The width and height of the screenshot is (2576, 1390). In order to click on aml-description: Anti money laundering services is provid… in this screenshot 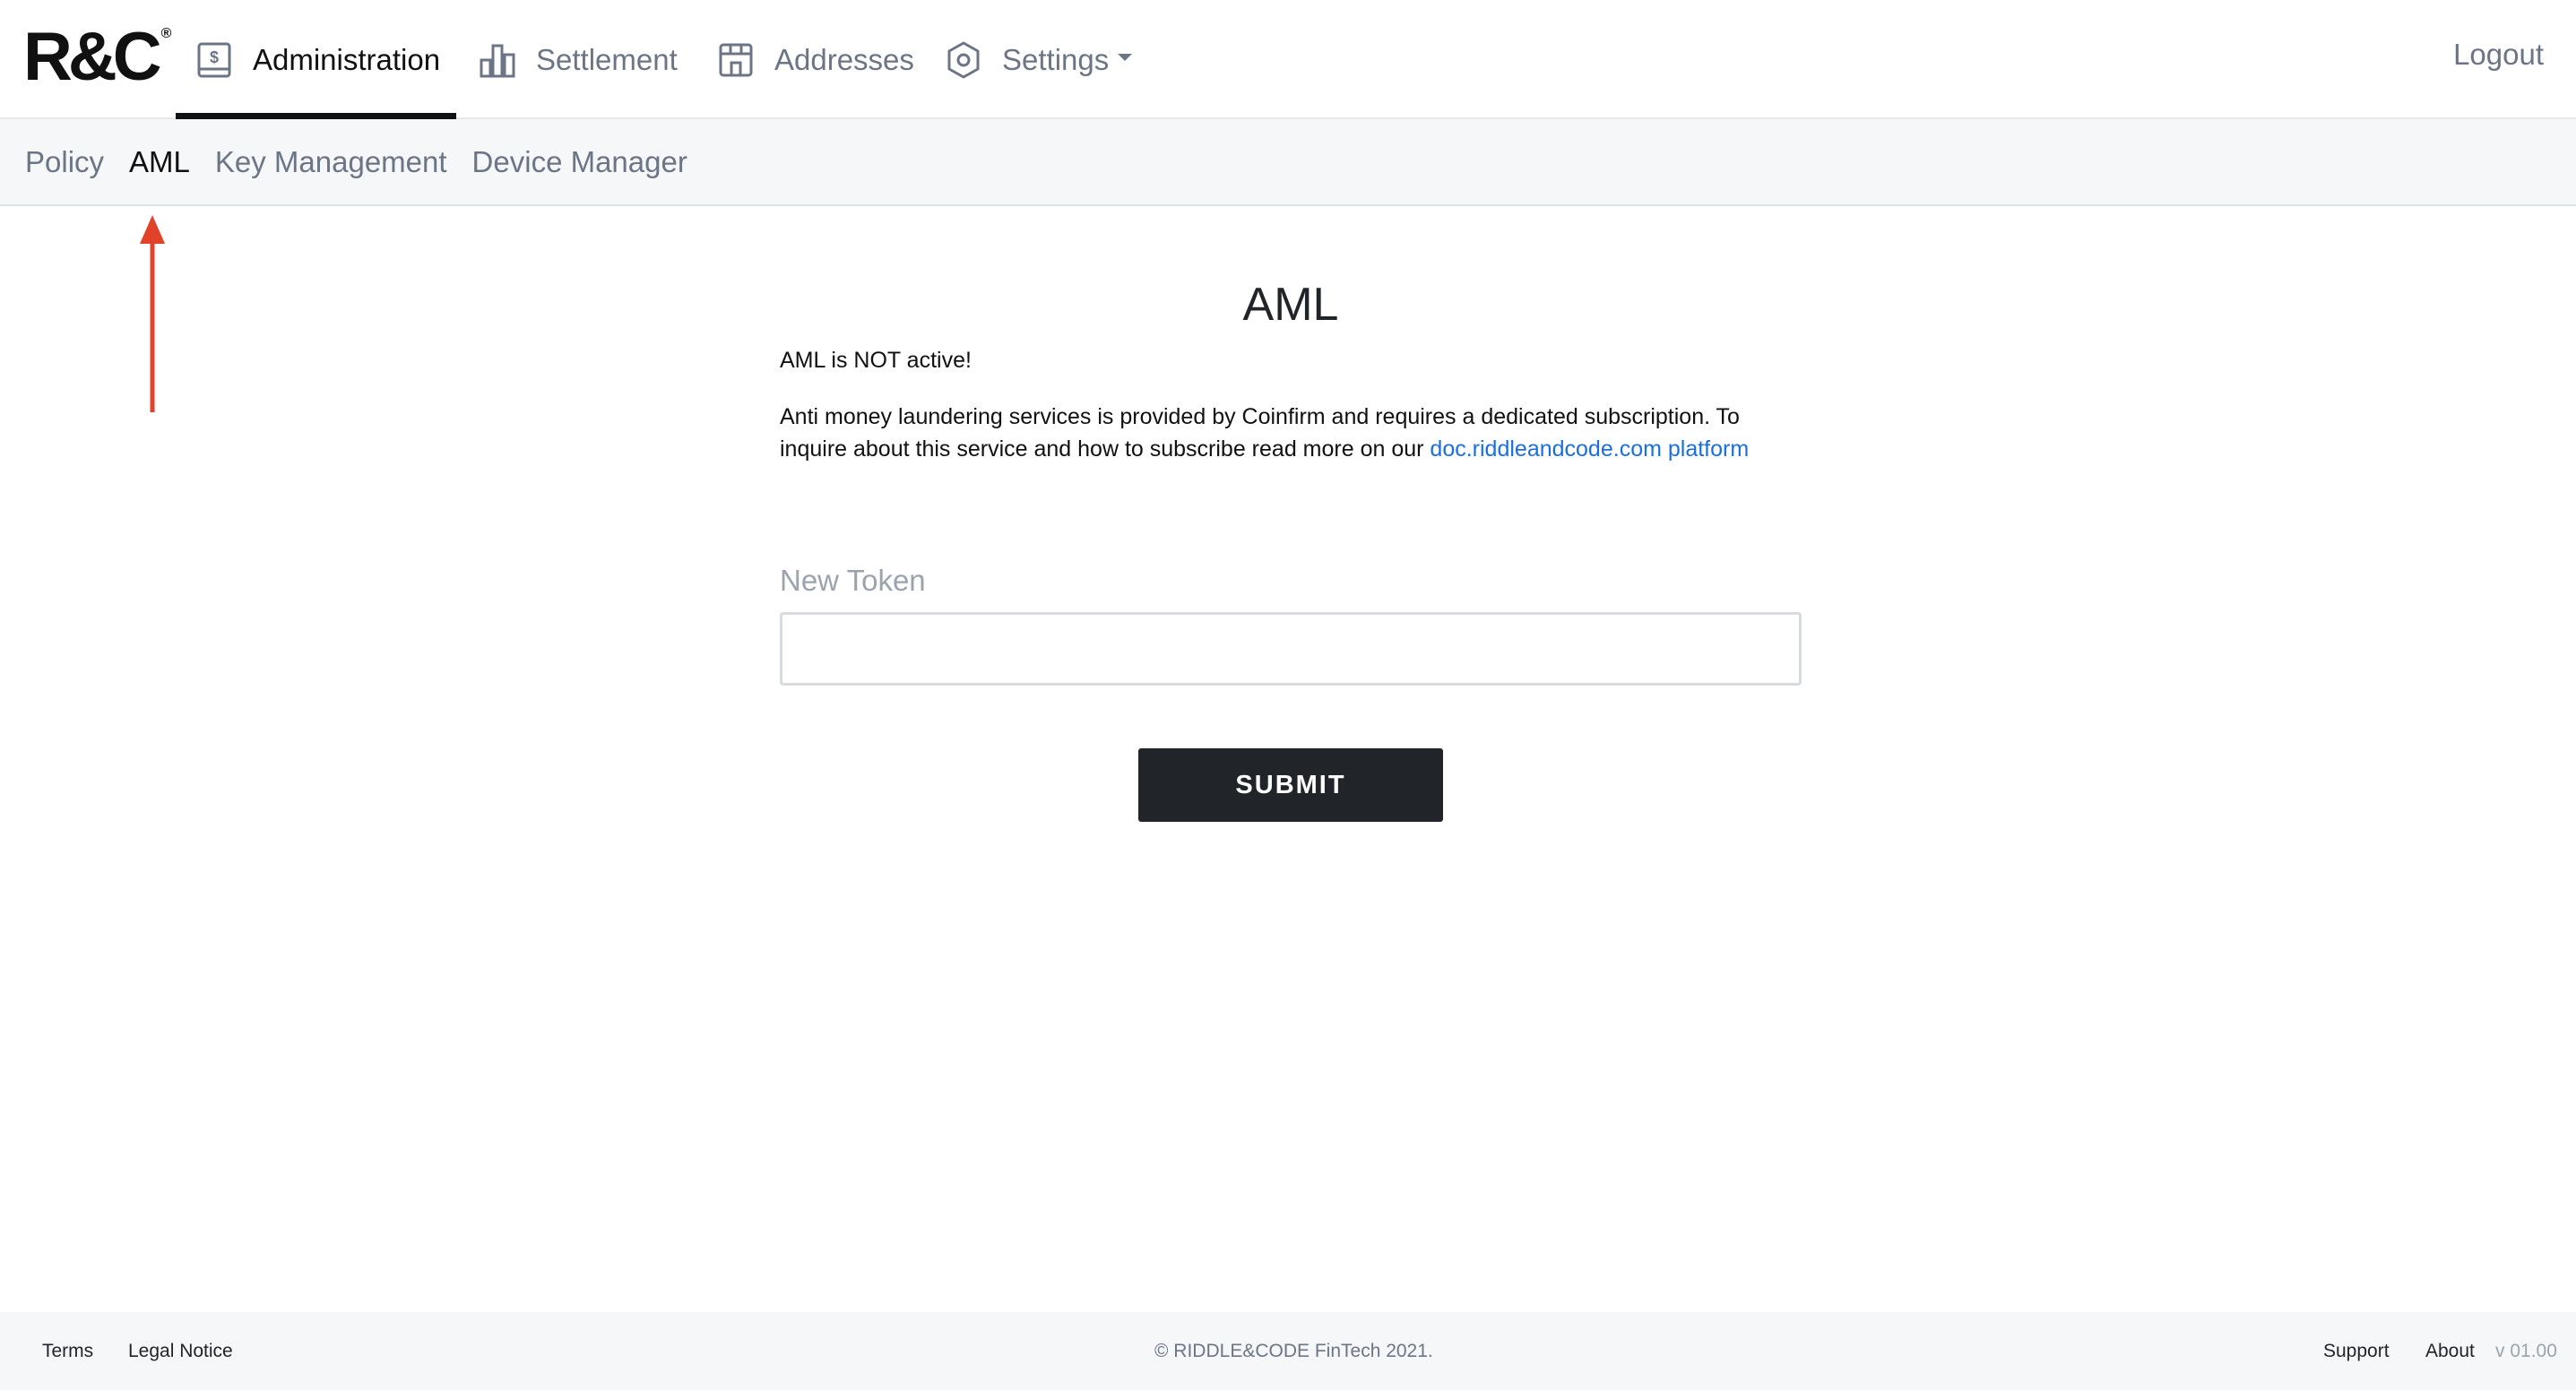, I will do `click(1282, 433)`.